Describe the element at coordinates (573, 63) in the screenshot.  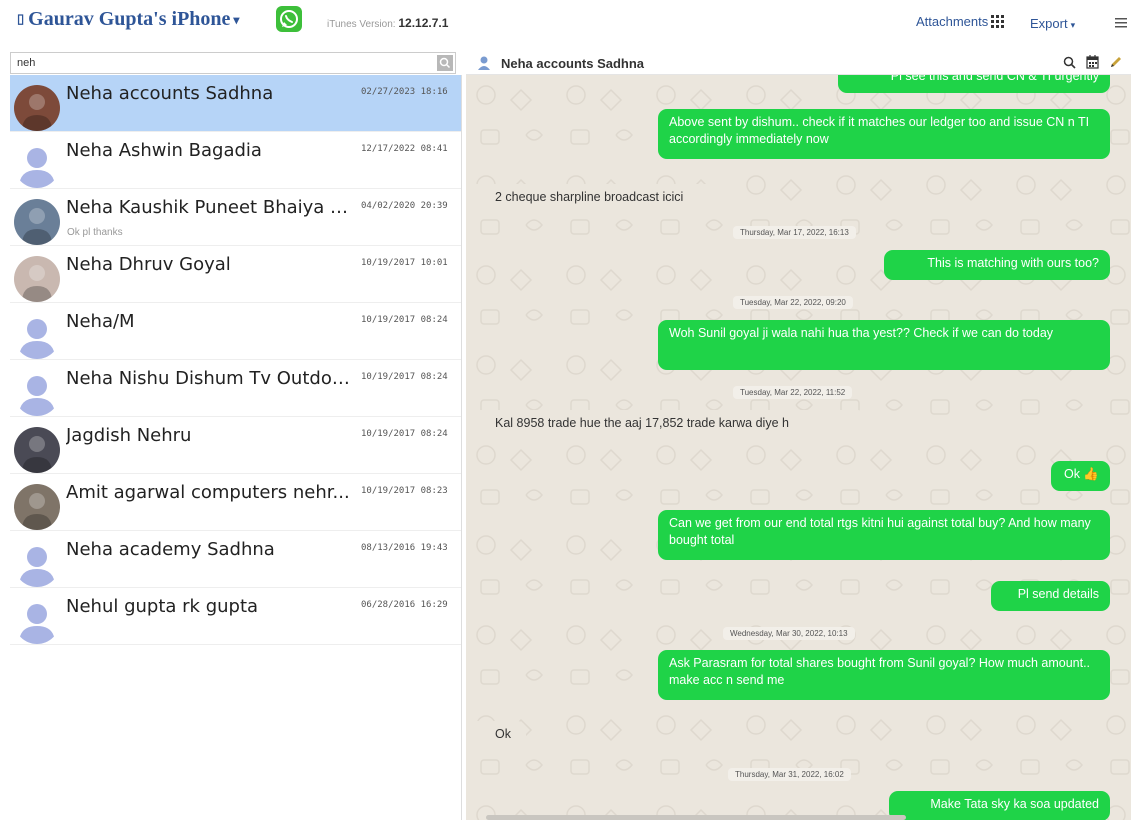
I see `chat-title: Neha accounts Sadhna` at that location.